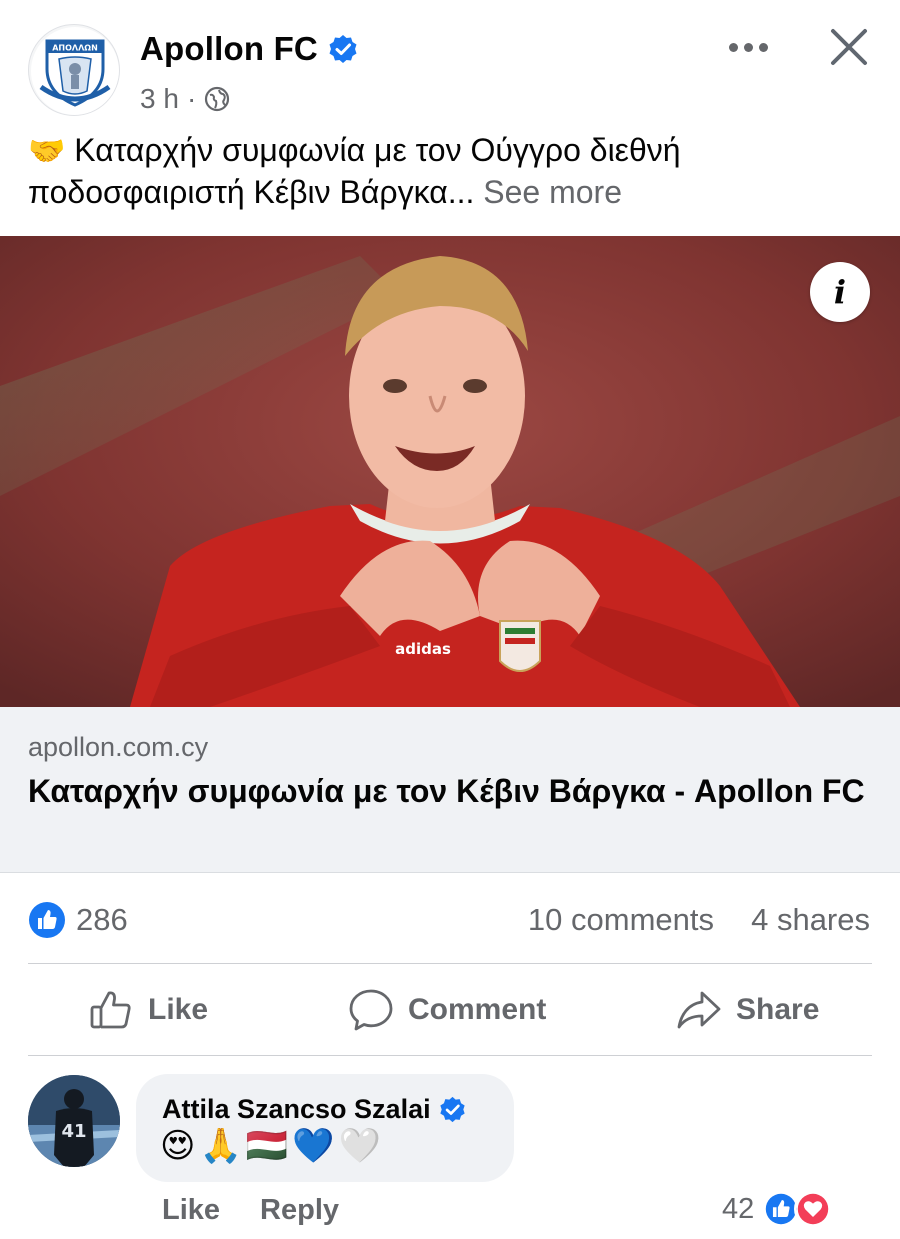 This screenshot has width=900, height=1239. What do you see at coordinates (371, 1010) in the screenshot?
I see `comment-bubble-icon` at bounding box center [371, 1010].